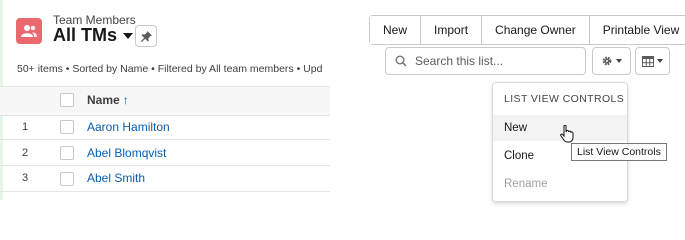 Image resolution: width=685 pixels, height=240 pixels. I want to click on gear-icon, so click(607, 61).